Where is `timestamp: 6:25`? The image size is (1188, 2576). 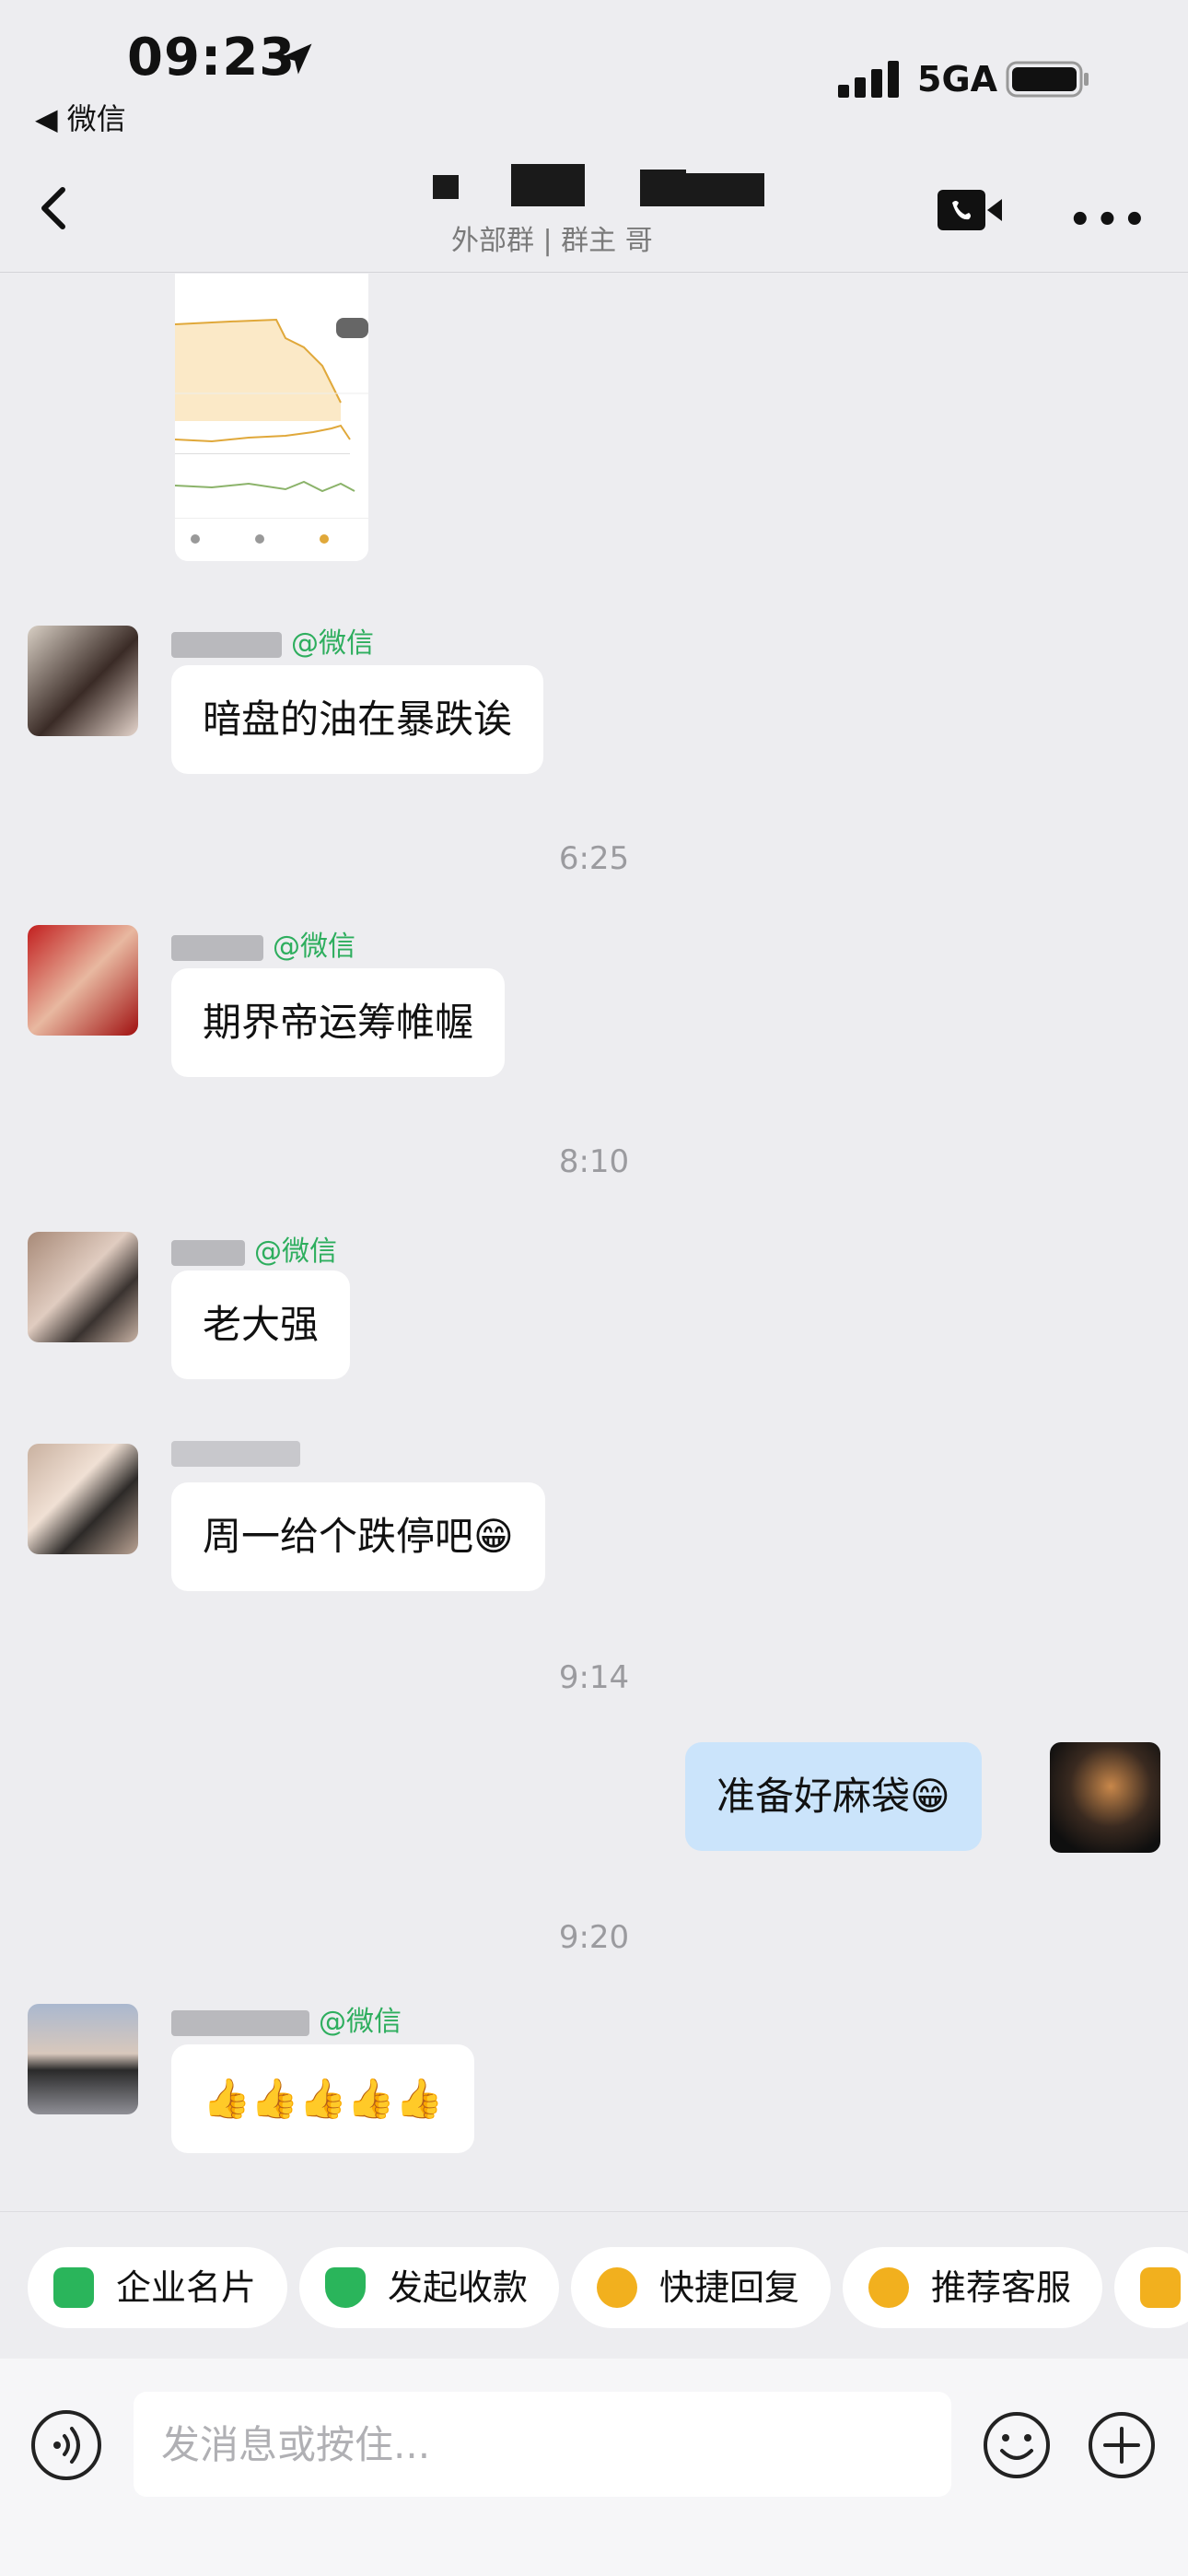
timestamp: 6:25 is located at coordinates (594, 859).